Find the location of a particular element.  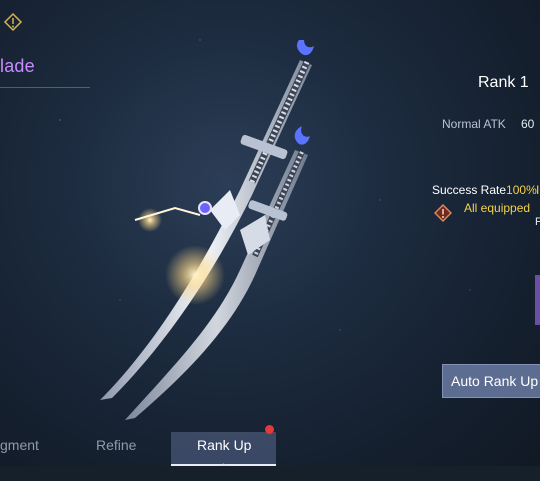

requirement-trailing-text: F is located at coordinates (537, 222).